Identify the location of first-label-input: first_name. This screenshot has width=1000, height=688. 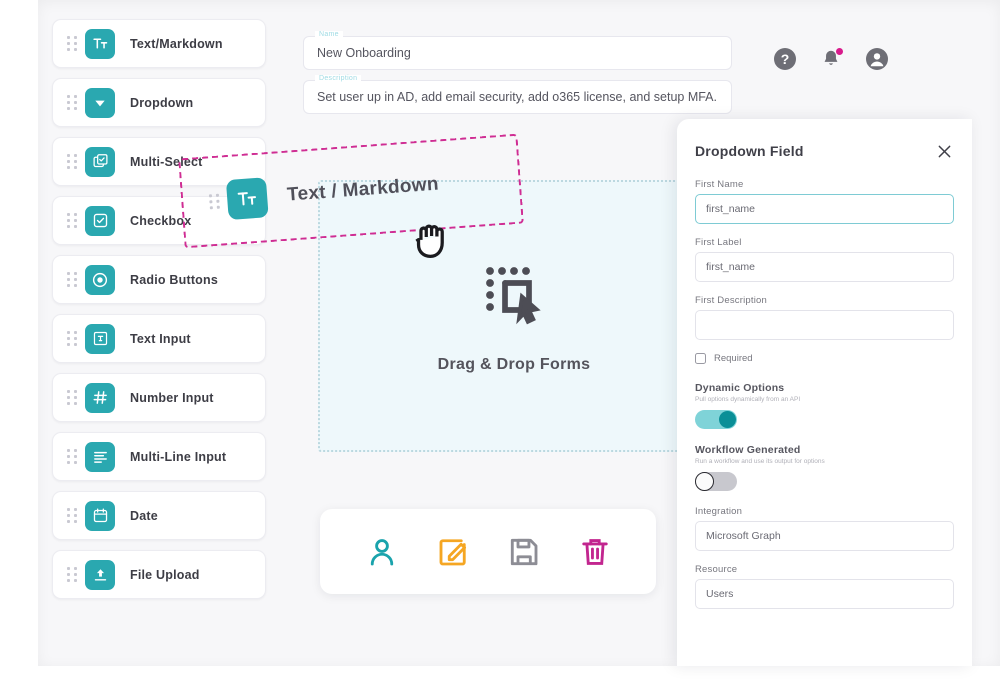
(824, 267).